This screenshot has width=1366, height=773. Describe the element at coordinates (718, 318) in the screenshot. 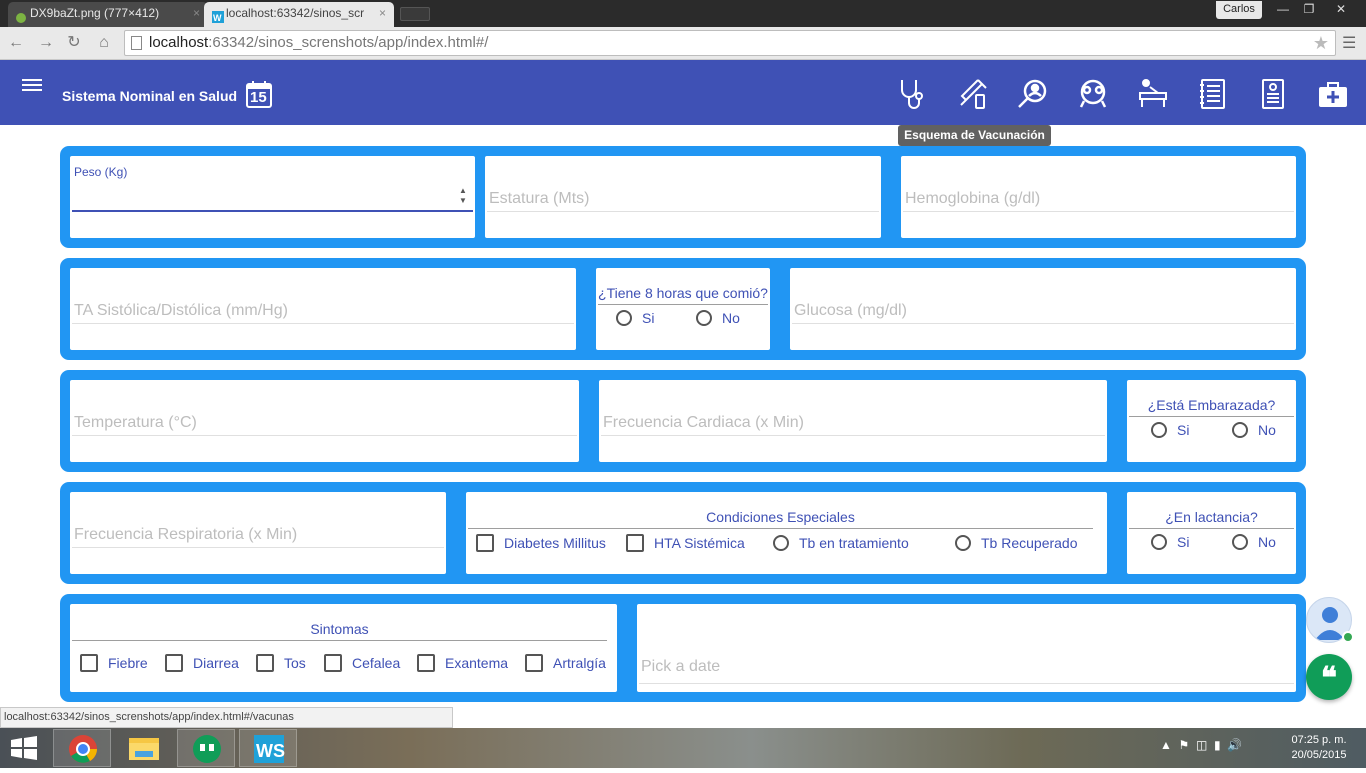

I see `ayuno-no-radio: No` at that location.